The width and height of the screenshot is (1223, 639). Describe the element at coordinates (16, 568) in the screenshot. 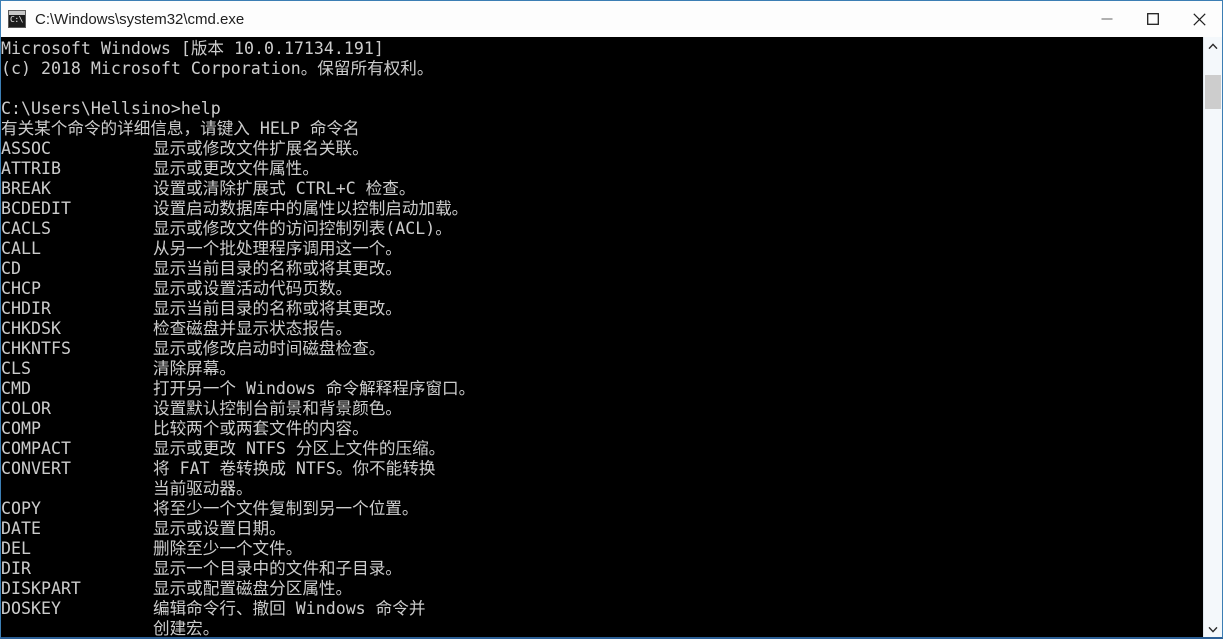

I see `help-command-name: DIR` at that location.